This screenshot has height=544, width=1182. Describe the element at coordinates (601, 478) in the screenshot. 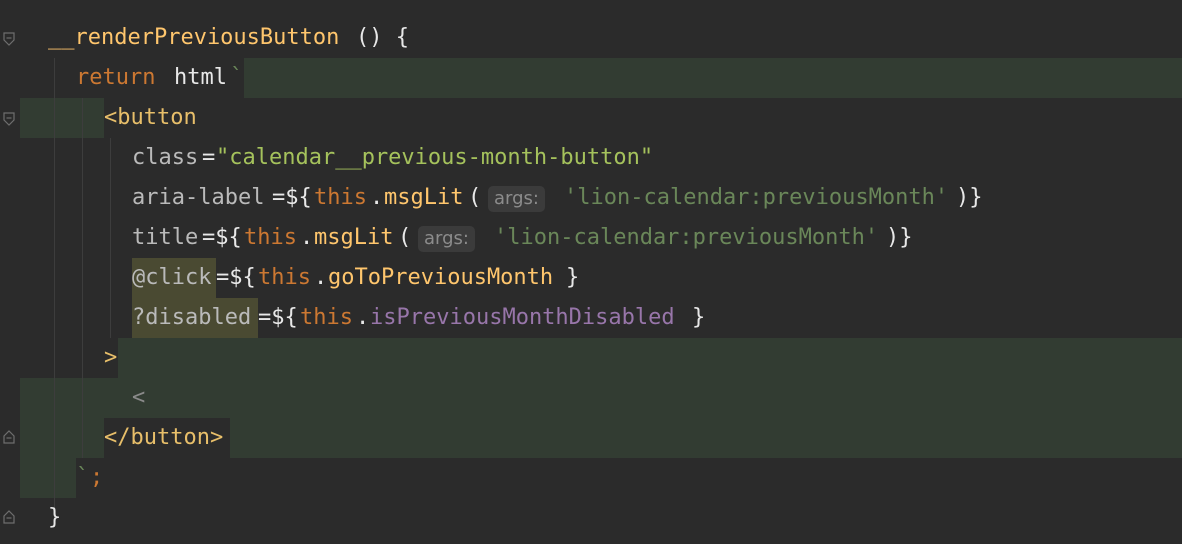

I see `code-line-12: ` ;` at that location.